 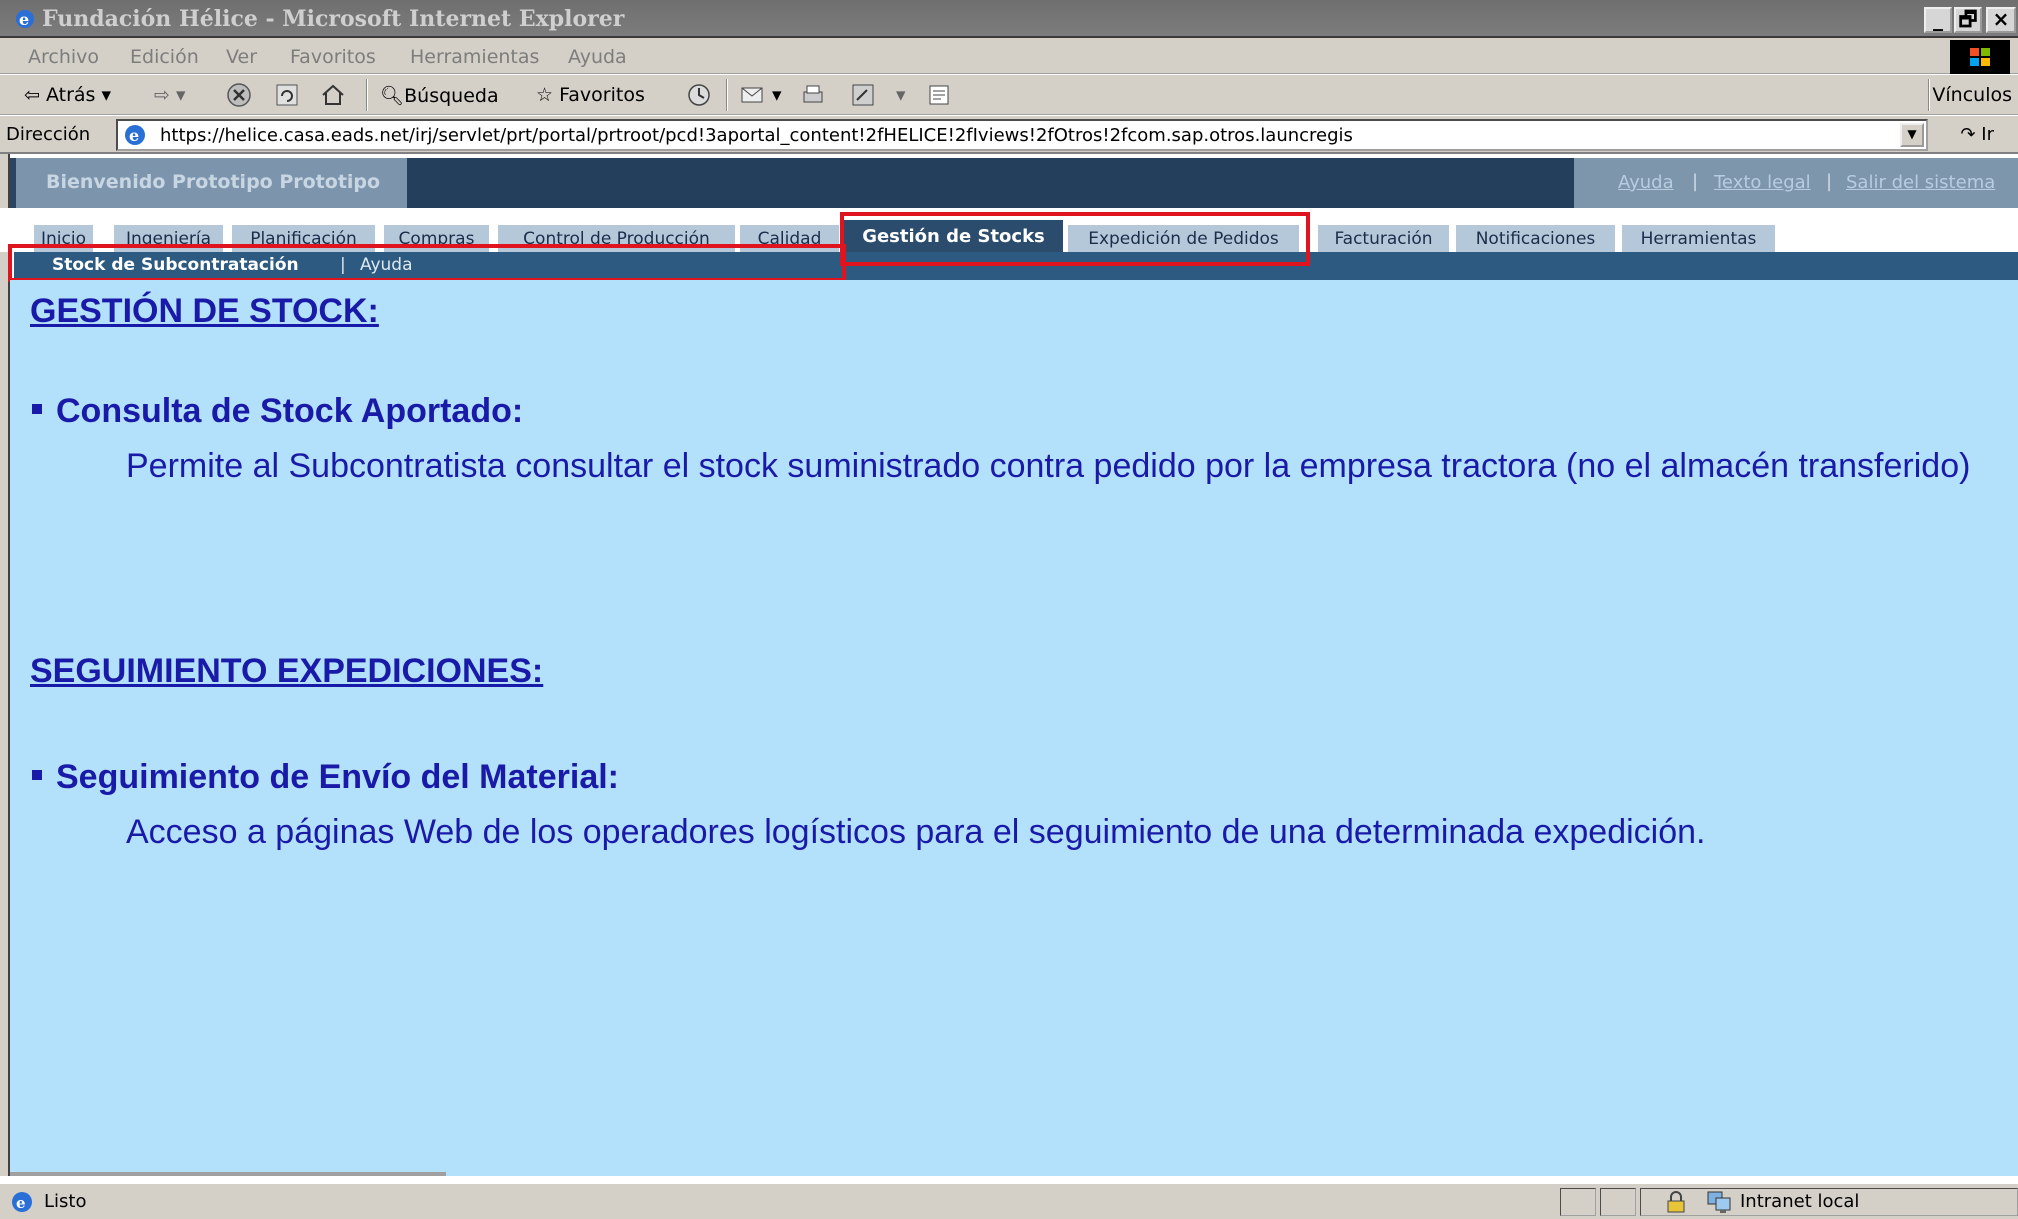 I want to click on menu-herramientas: Herramientas, so click(x=474, y=57).